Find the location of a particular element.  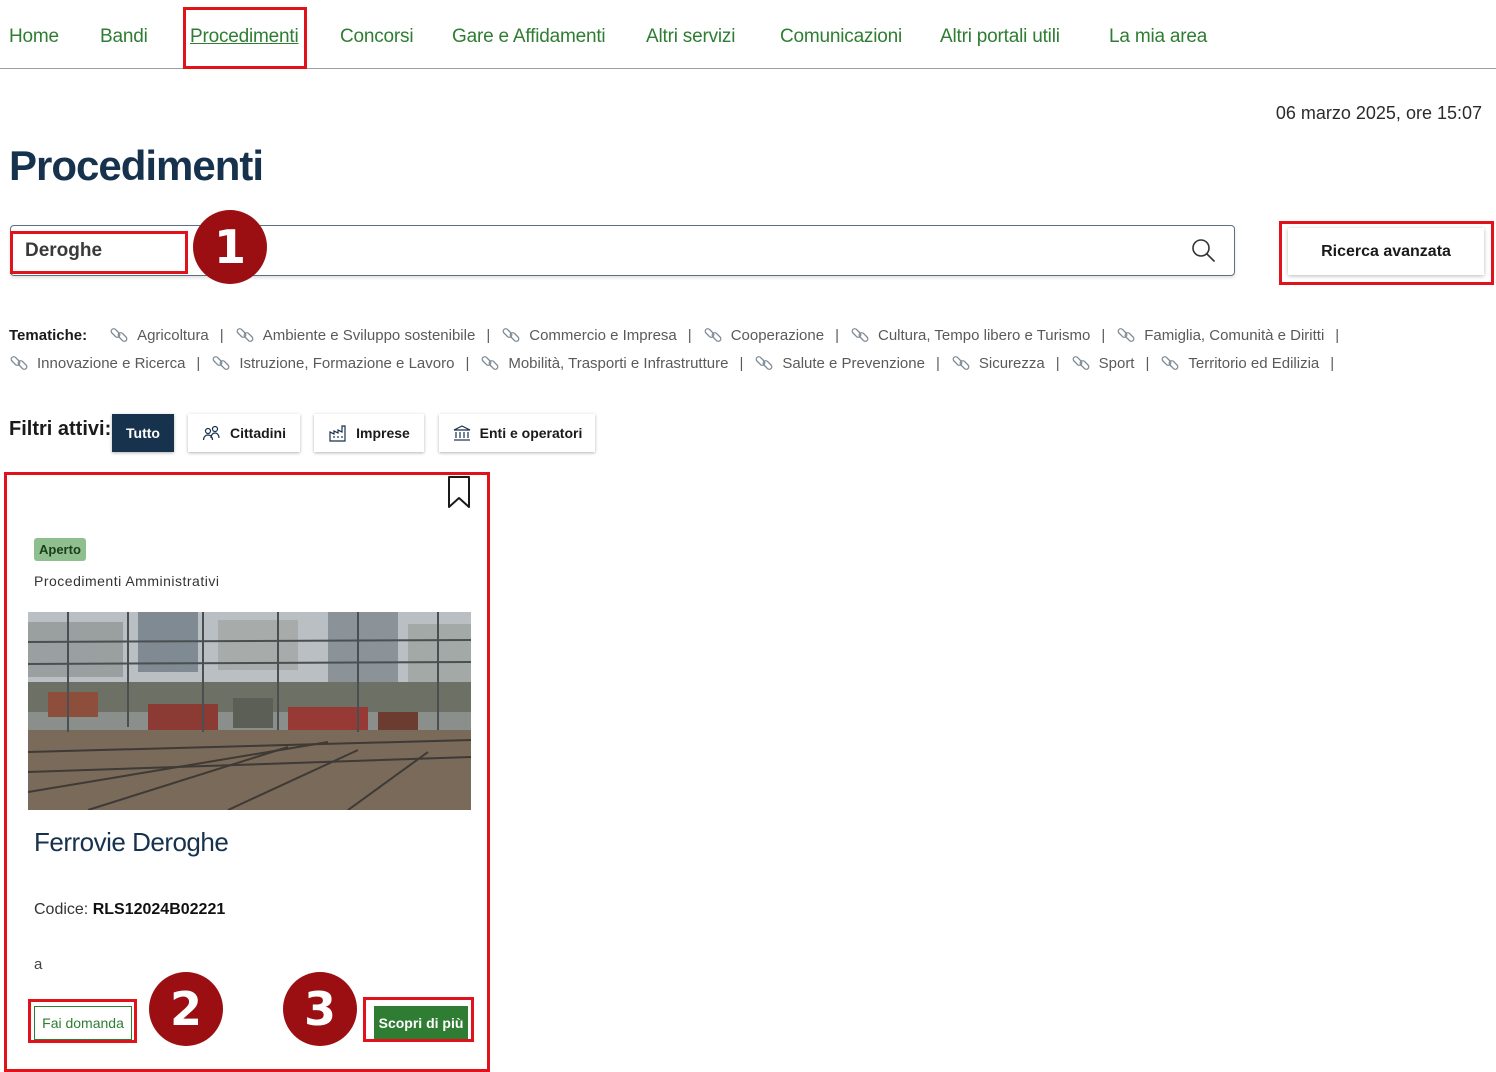

tema-cooperazione: Cooperazione is located at coordinates (763, 335).